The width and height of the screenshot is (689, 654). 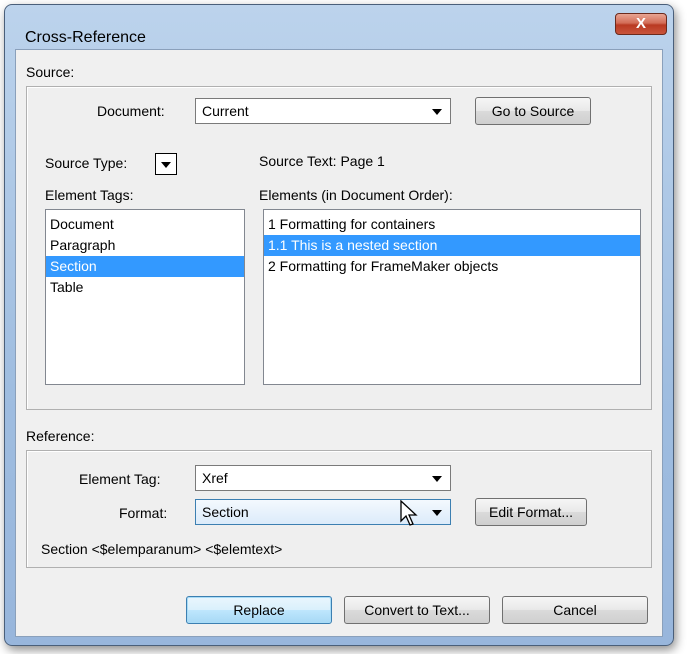 What do you see at coordinates (298, 161) in the screenshot?
I see `source-text-caption: Source Text:` at bounding box center [298, 161].